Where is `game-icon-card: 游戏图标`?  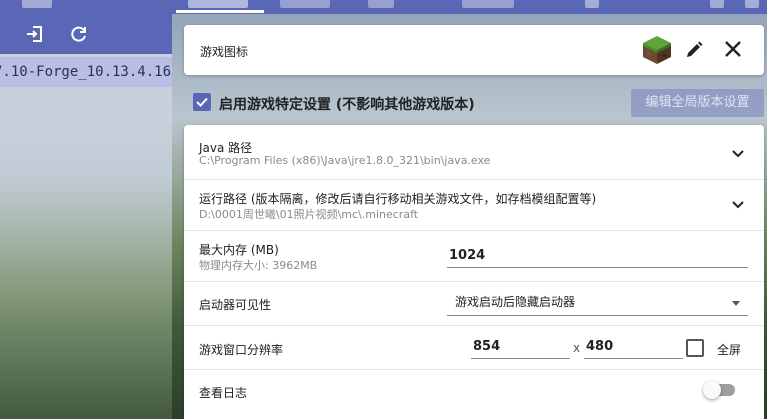
game-icon-card: 游戏图标 is located at coordinates (474, 50).